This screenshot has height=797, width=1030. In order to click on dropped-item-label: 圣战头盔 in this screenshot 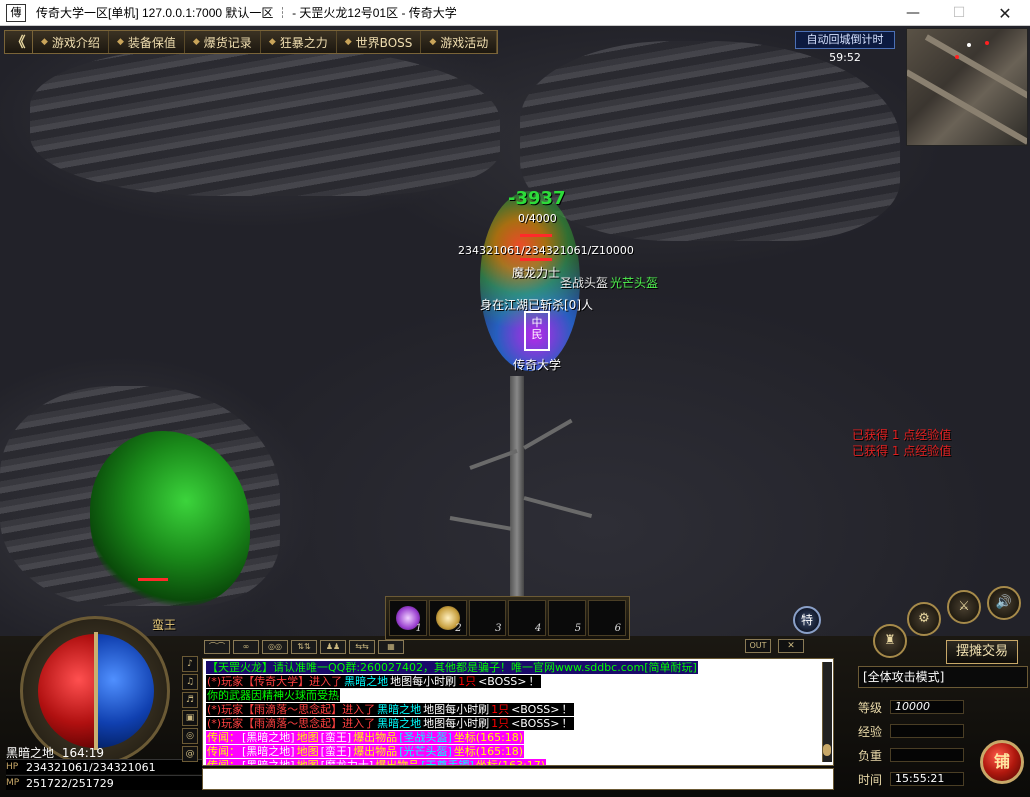, I will do `click(584, 282)`.